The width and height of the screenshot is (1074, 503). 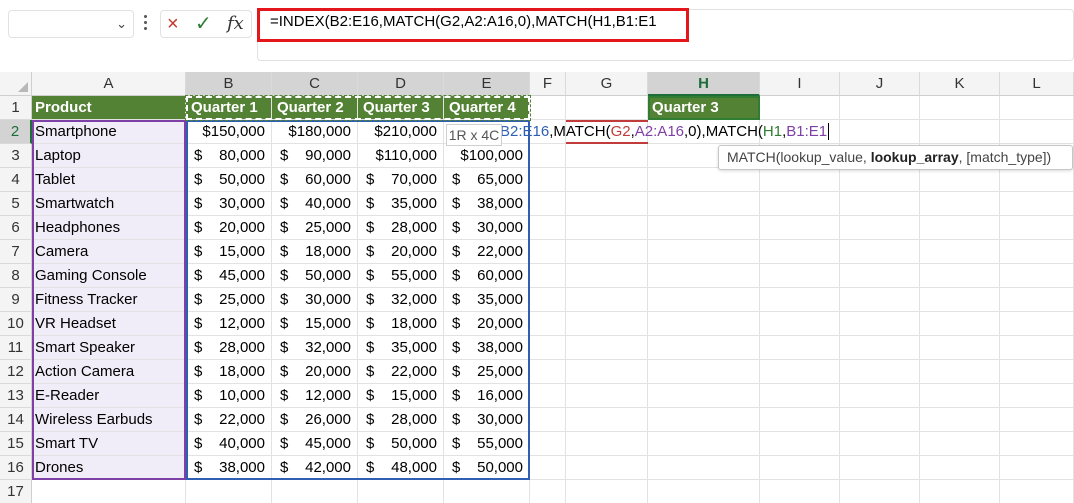 I want to click on cell-g17, so click(x=607, y=491).